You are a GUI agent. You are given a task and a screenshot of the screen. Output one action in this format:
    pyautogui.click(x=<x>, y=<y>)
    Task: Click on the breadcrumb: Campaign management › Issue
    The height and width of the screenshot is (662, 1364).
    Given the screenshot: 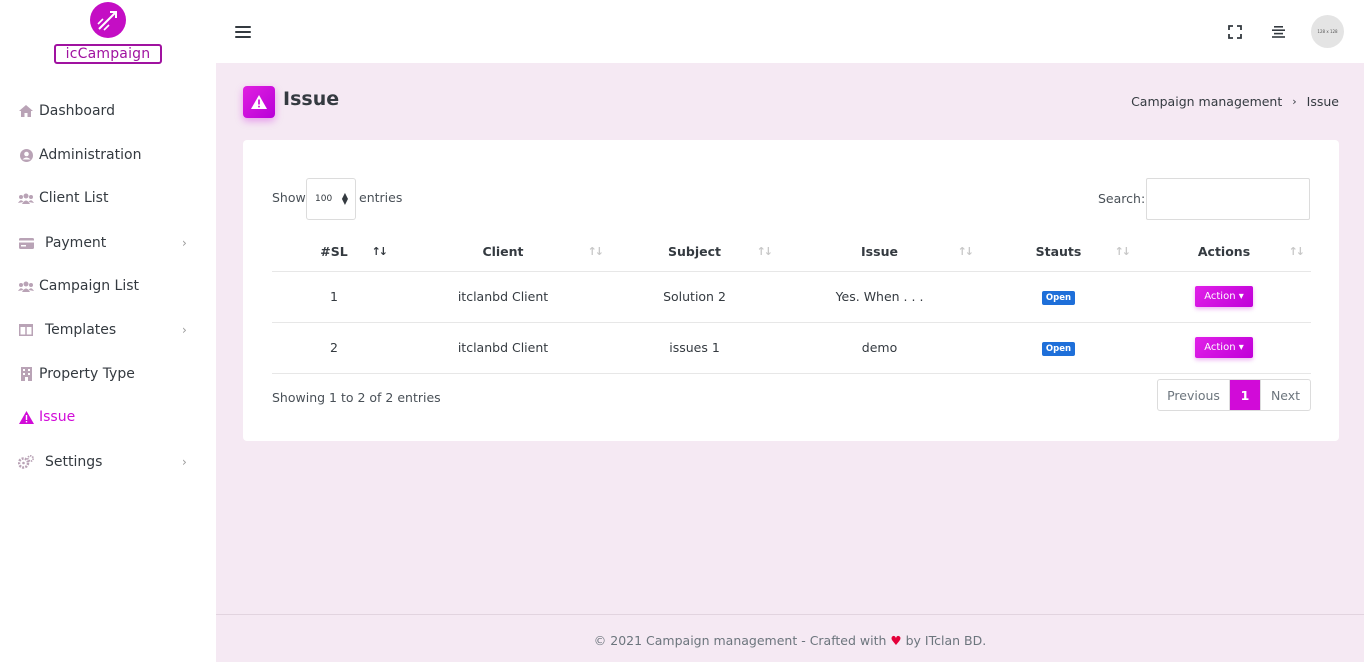 What is the action you would take?
    pyautogui.click(x=1235, y=101)
    